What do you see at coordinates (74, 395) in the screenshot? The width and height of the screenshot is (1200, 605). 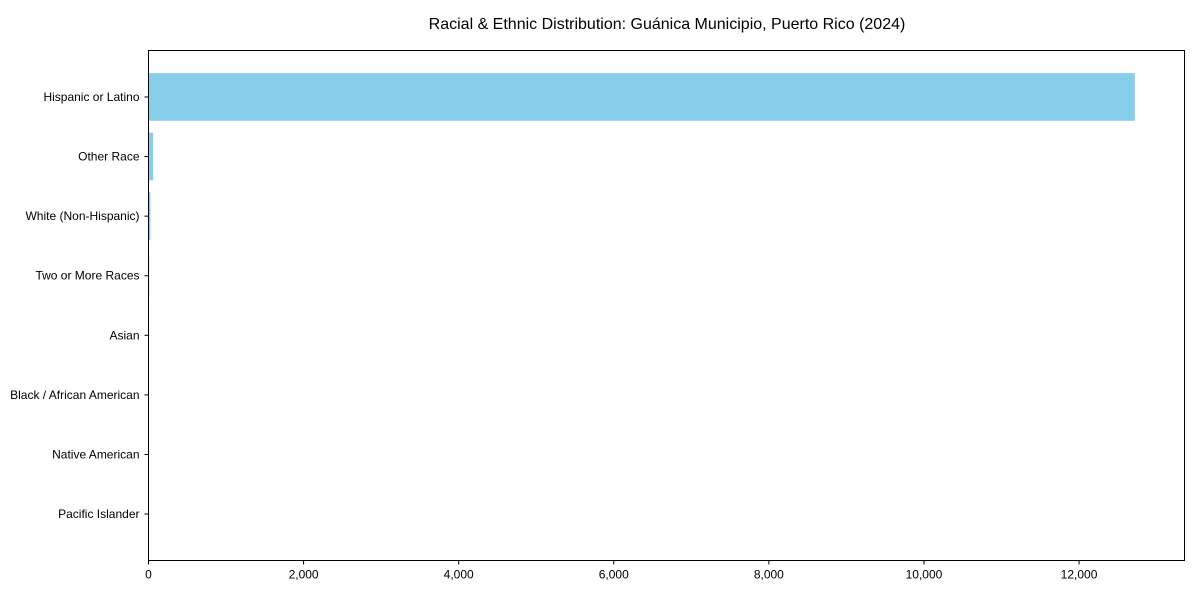 I see `y-tick-label: Black / African American` at bounding box center [74, 395].